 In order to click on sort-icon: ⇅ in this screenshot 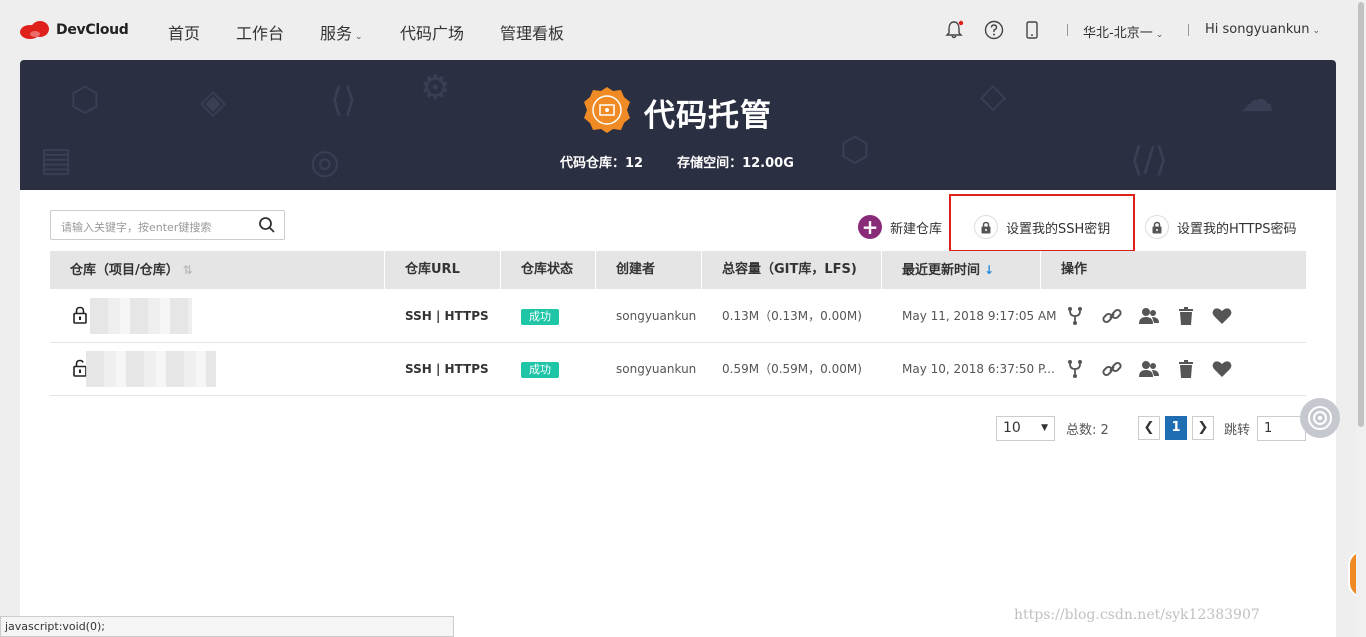, I will do `click(188, 270)`.